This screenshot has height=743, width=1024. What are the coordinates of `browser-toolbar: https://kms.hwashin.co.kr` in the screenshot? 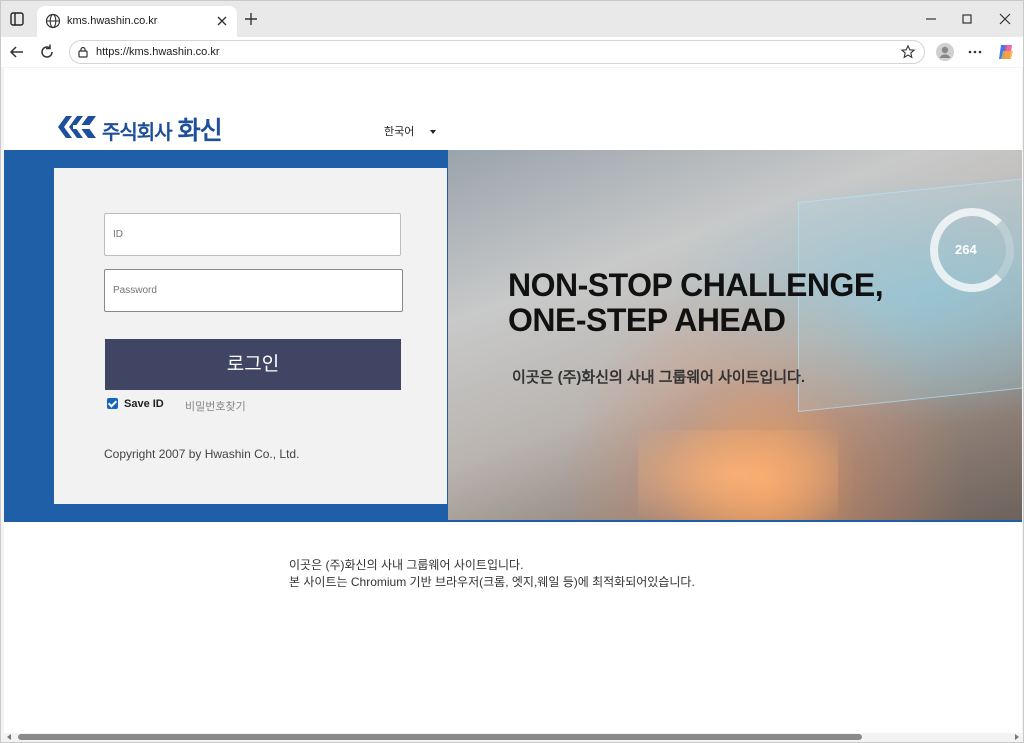 It's located at (512, 52).